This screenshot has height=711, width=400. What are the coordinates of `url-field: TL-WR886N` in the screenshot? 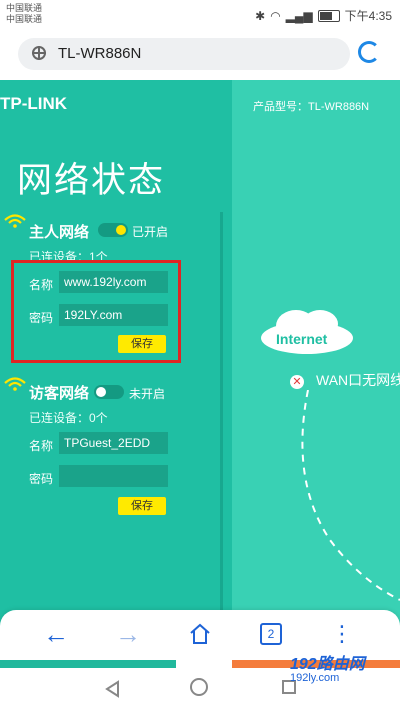 It's located at (184, 54).